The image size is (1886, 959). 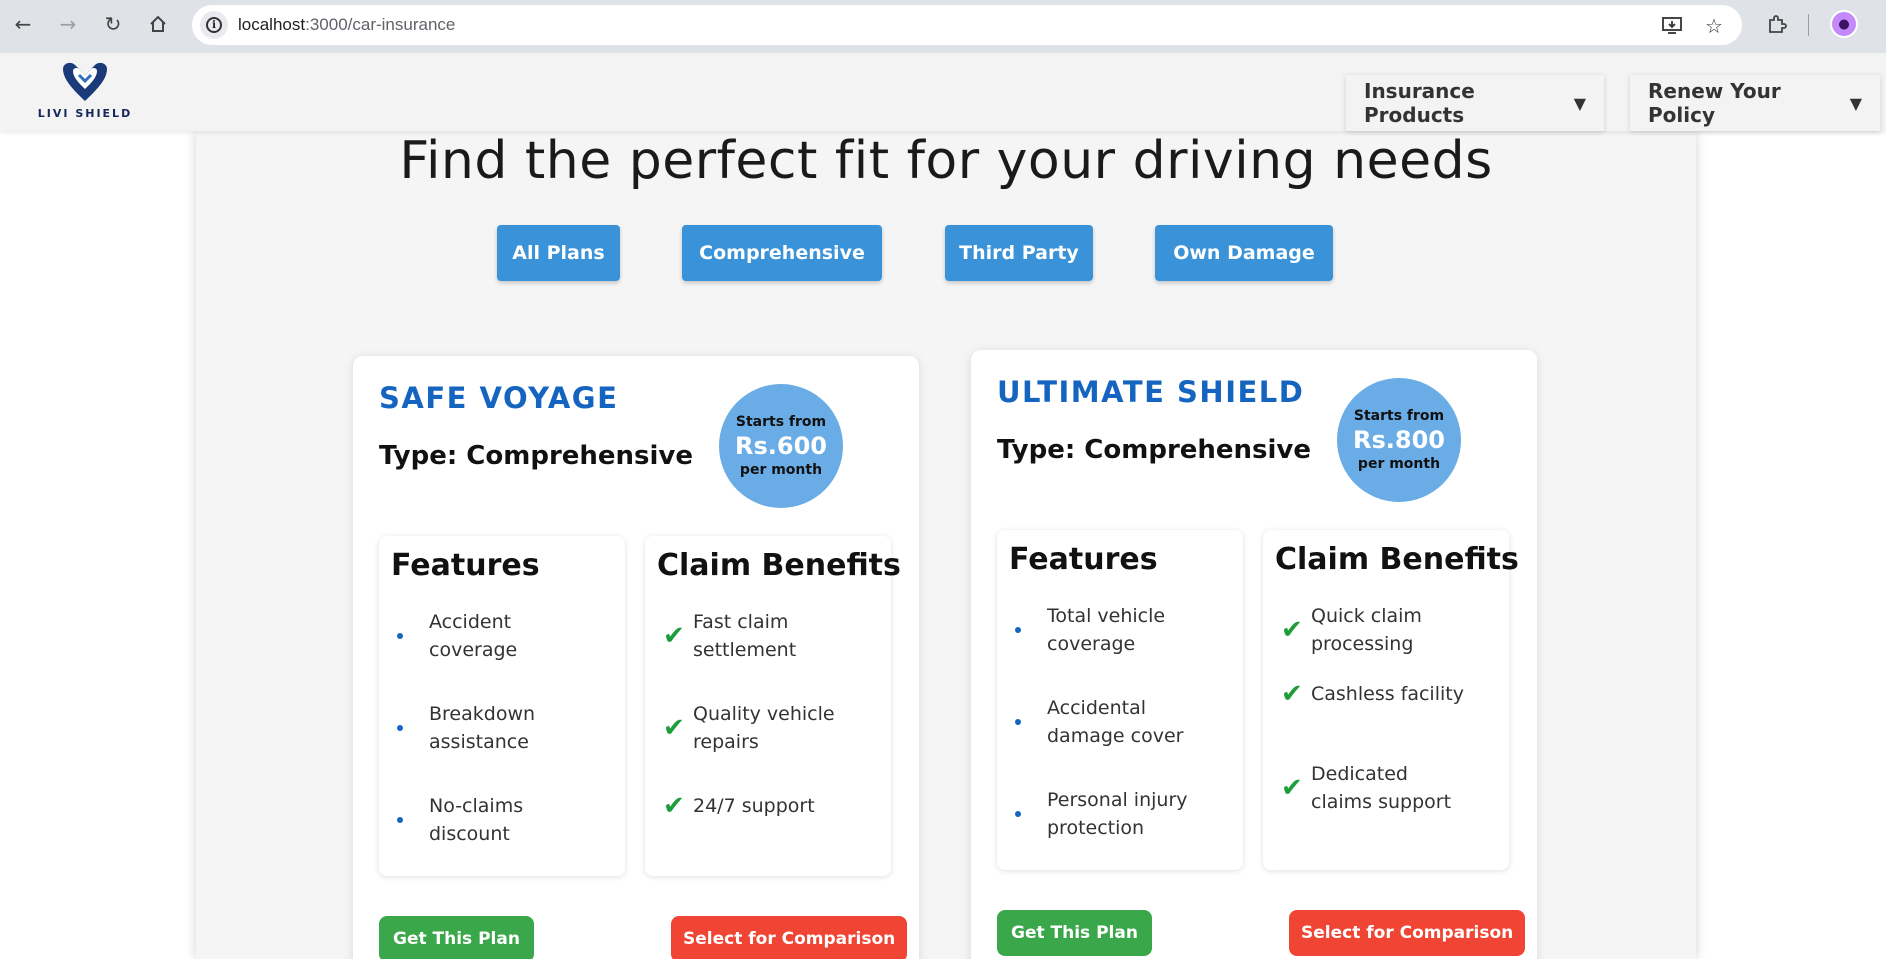 What do you see at coordinates (1366, 630) in the screenshot?
I see `benefit-text: Quick claim processing` at bounding box center [1366, 630].